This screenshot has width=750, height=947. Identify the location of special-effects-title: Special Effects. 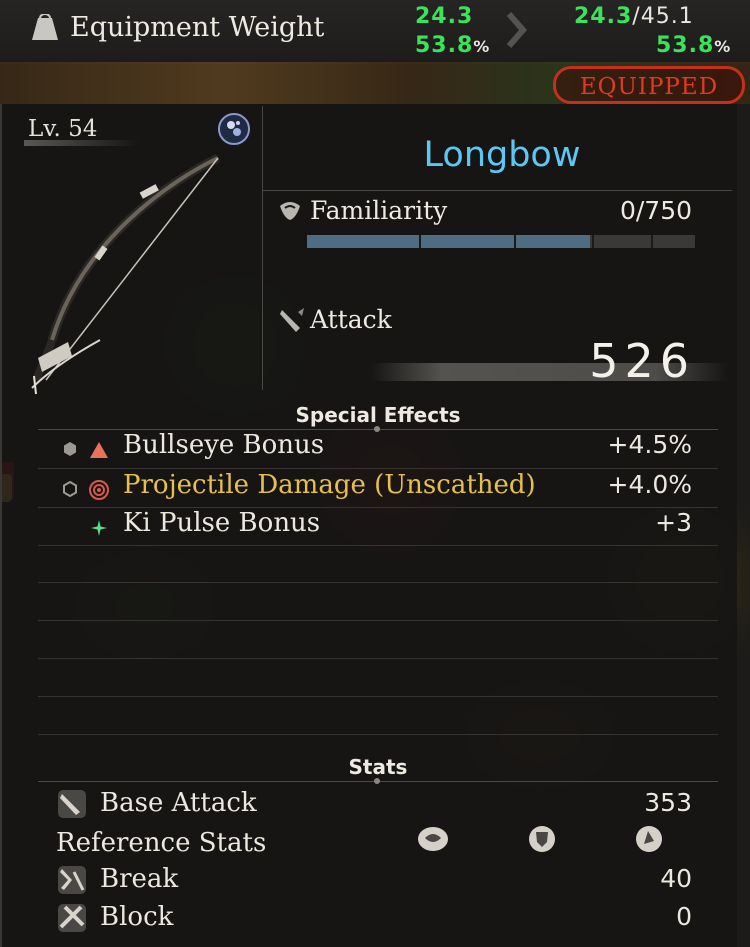
(378, 415).